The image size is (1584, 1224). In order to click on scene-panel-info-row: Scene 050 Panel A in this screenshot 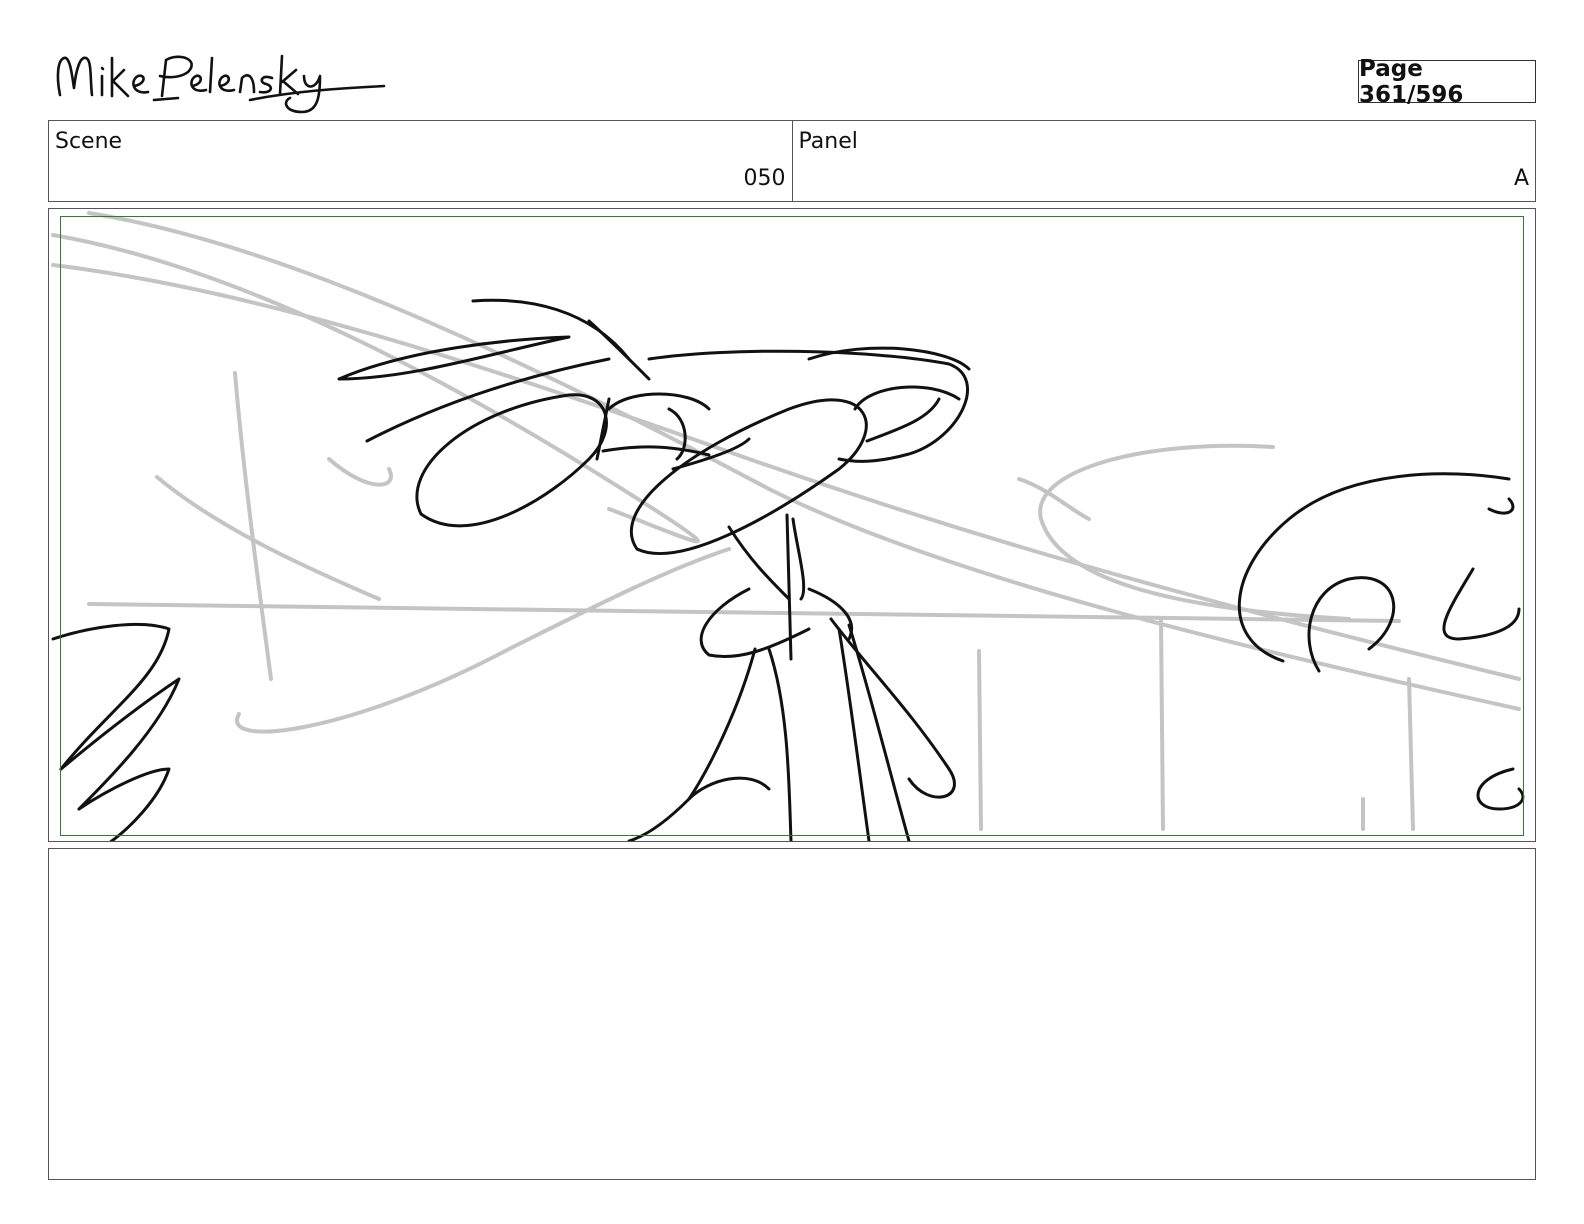, I will do `click(792, 161)`.